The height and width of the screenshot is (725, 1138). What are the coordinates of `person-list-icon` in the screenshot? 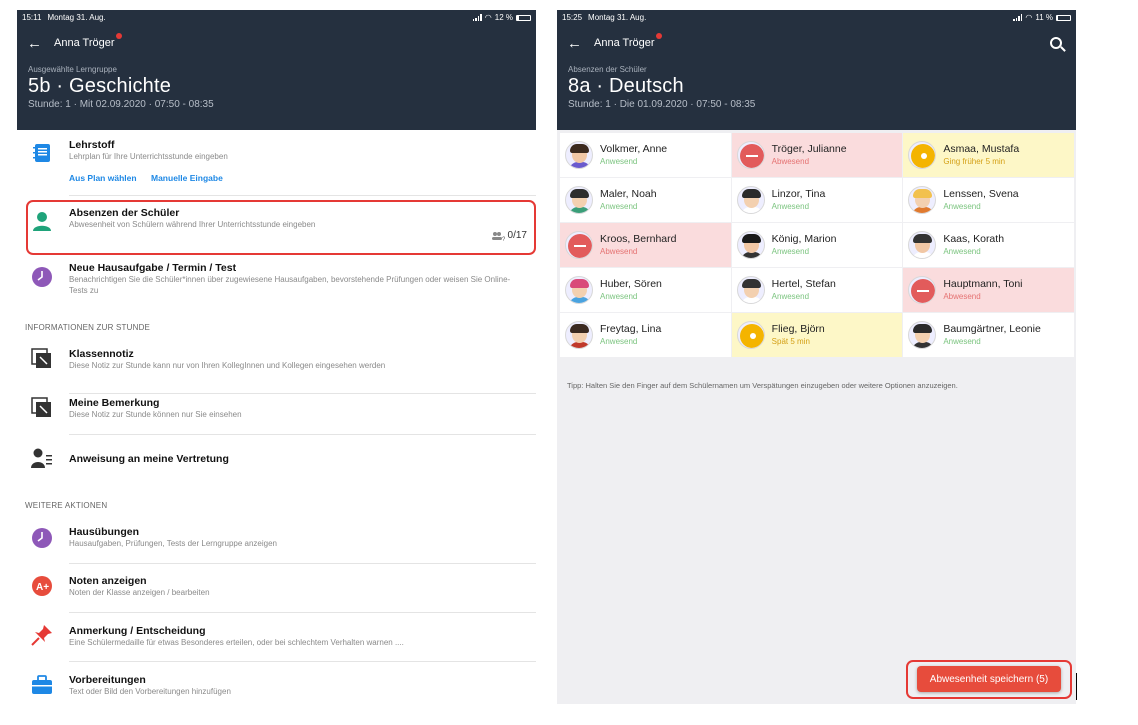 It's located at (41, 458).